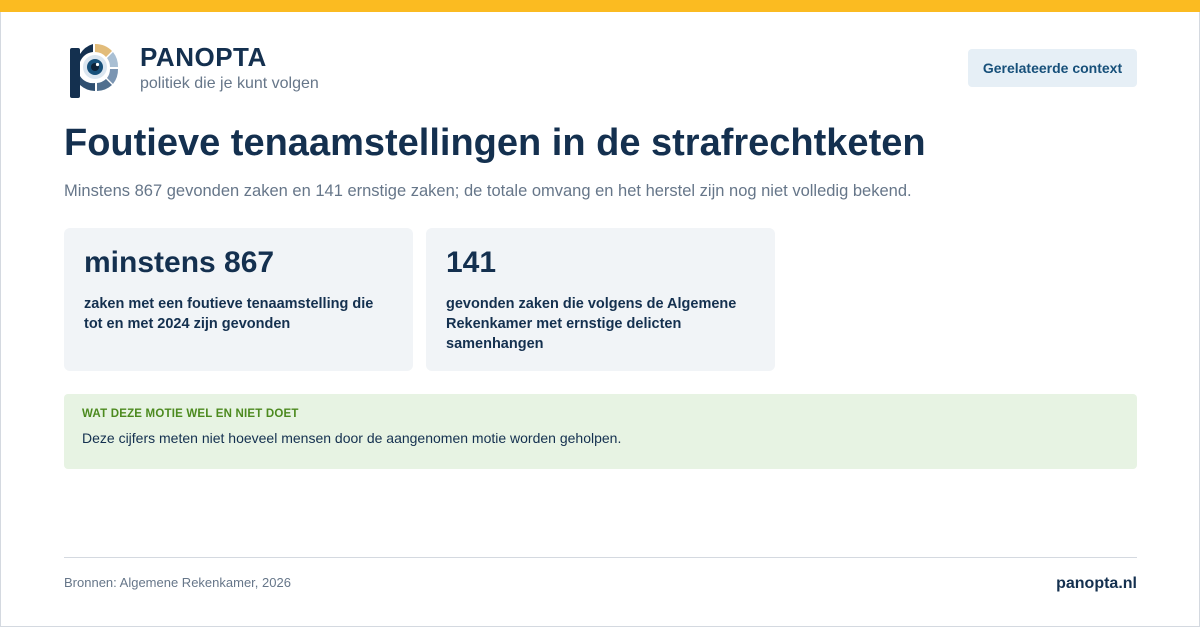 This screenshot has height=627, width=1200. What do you see at coordinates (177, 582) in the screenshot?
I see `sources-text: Bronnen: Algemene Rekenkamer, 2026` at bounding box center [177, 582].